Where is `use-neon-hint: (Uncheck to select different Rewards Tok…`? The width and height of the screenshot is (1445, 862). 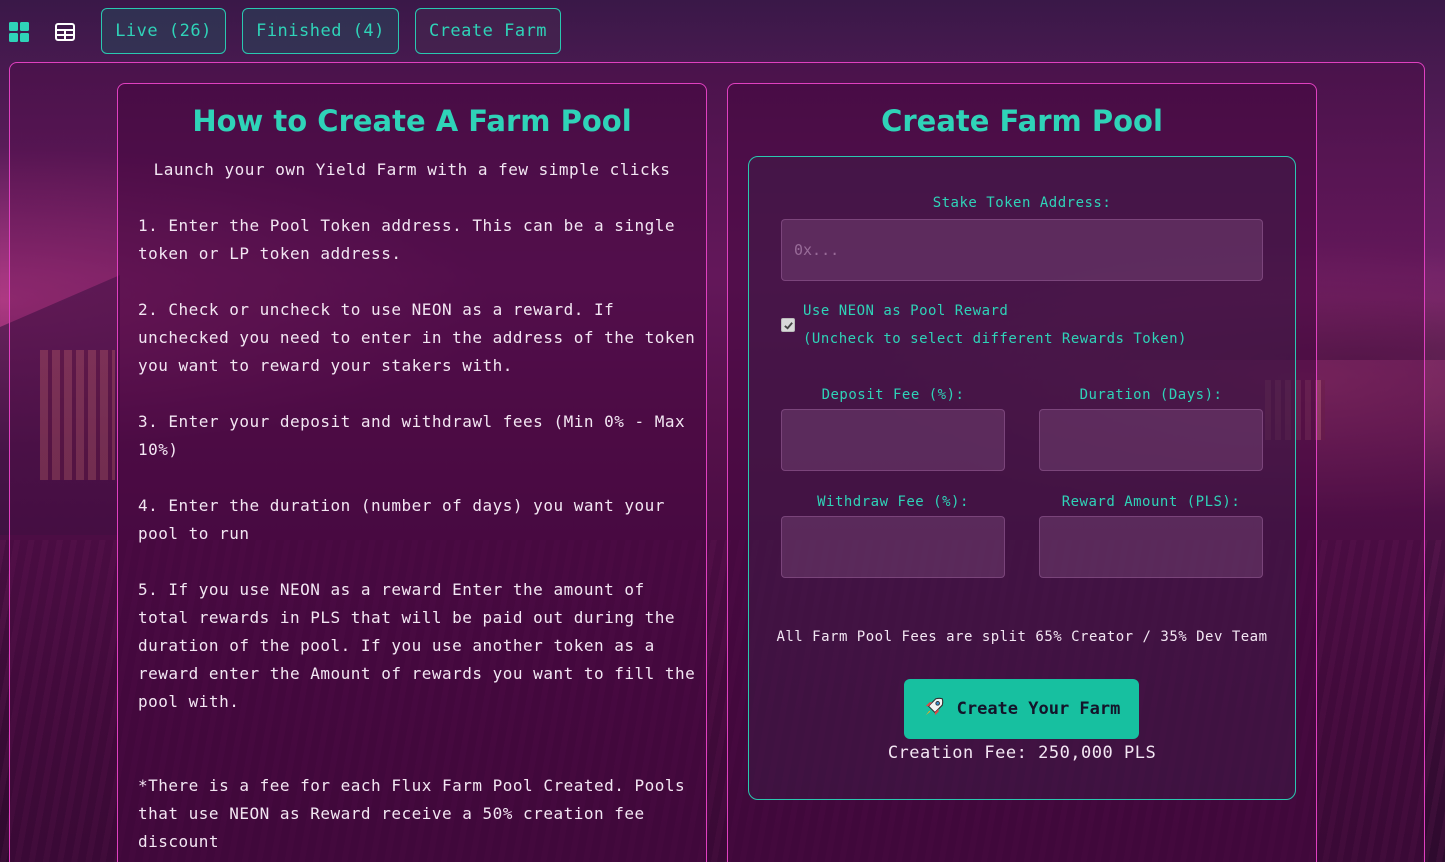
use-neon-hint: (Uncheck to select different Rewards Tok… is located at coordinates (995, 339).